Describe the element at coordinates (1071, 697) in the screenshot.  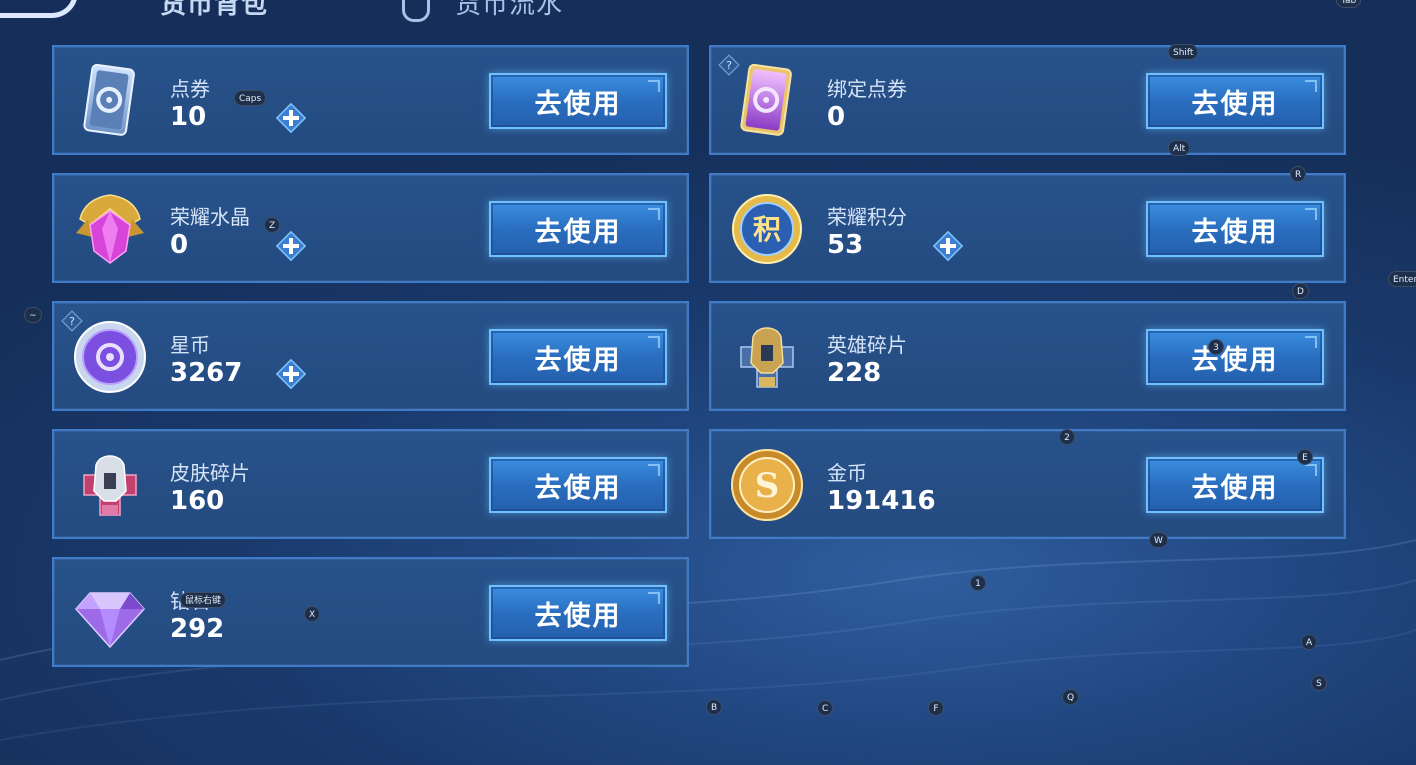
I see `key-hint-q: Q` at that location.